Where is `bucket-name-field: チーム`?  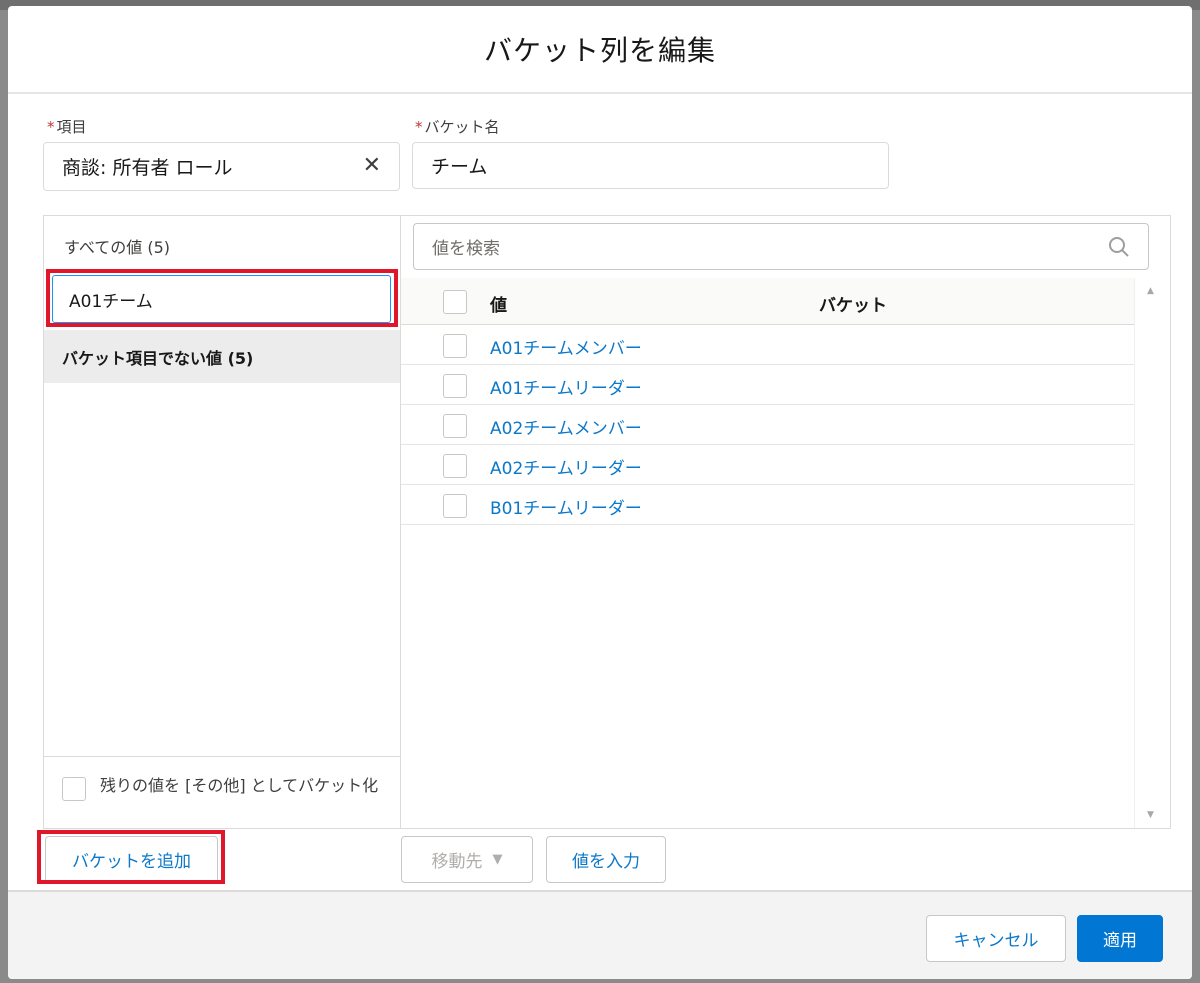 bucket-name-field: チーム is located at coordinates (650, 165).